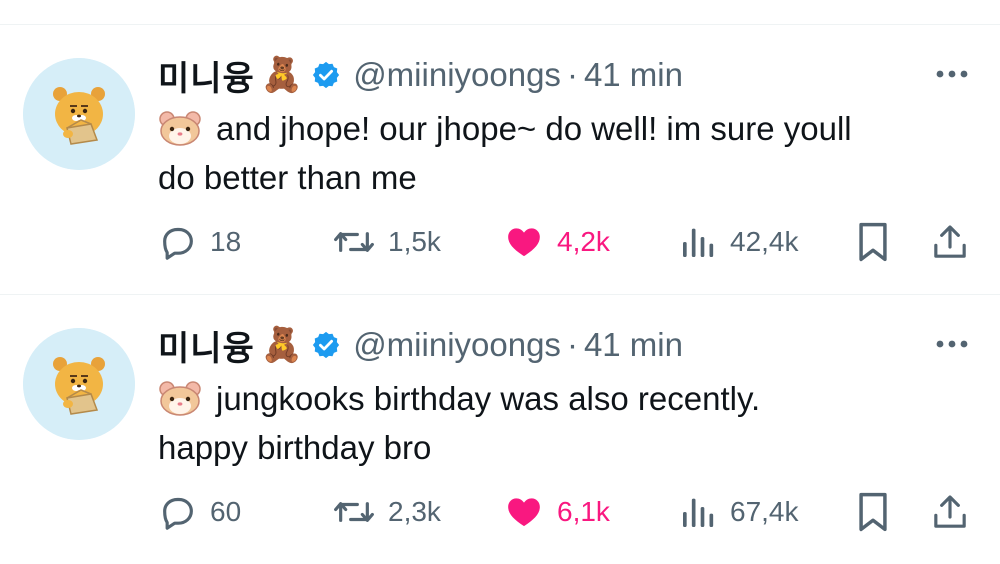 The width and height of the screenshot is (1000, 564). I want to click on like-button: 4,2k, so click(556, 242).